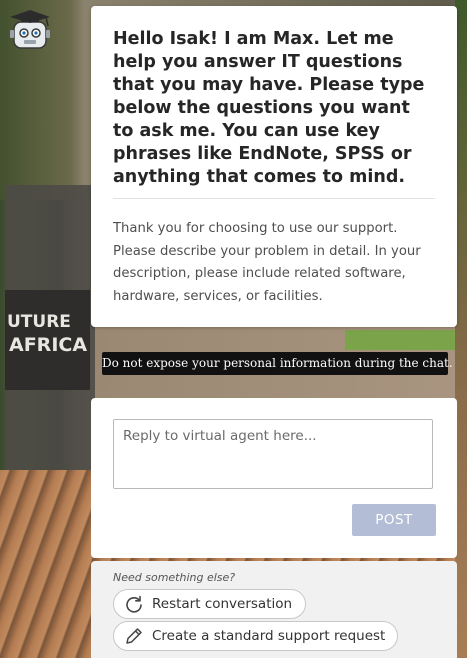  What do you see at coordinates (134, 604) in the screenshot?
I see `restart-icon` at bounding box center [134, 604].